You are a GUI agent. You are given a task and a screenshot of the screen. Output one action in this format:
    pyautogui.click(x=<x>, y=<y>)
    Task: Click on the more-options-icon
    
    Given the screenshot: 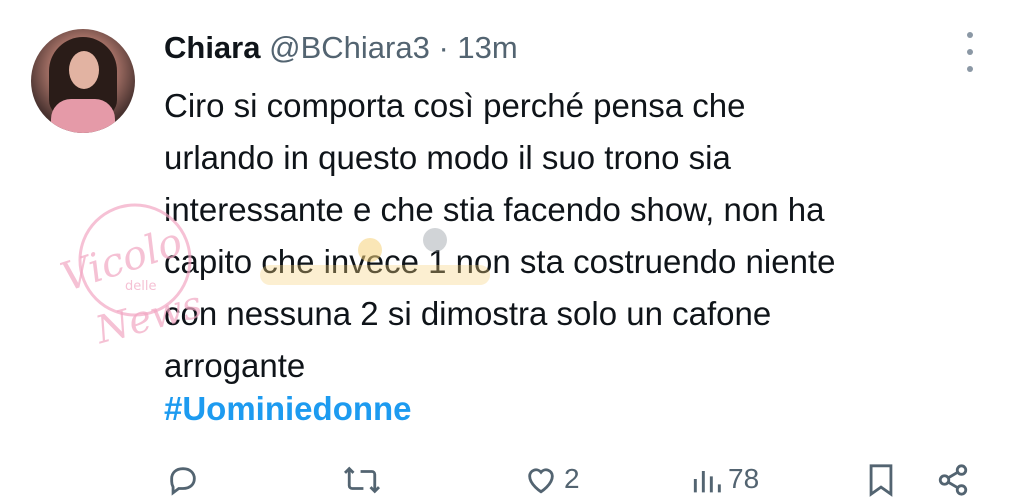 What is the action you would take?
    pyautogui.click(x=970, y=52)
    